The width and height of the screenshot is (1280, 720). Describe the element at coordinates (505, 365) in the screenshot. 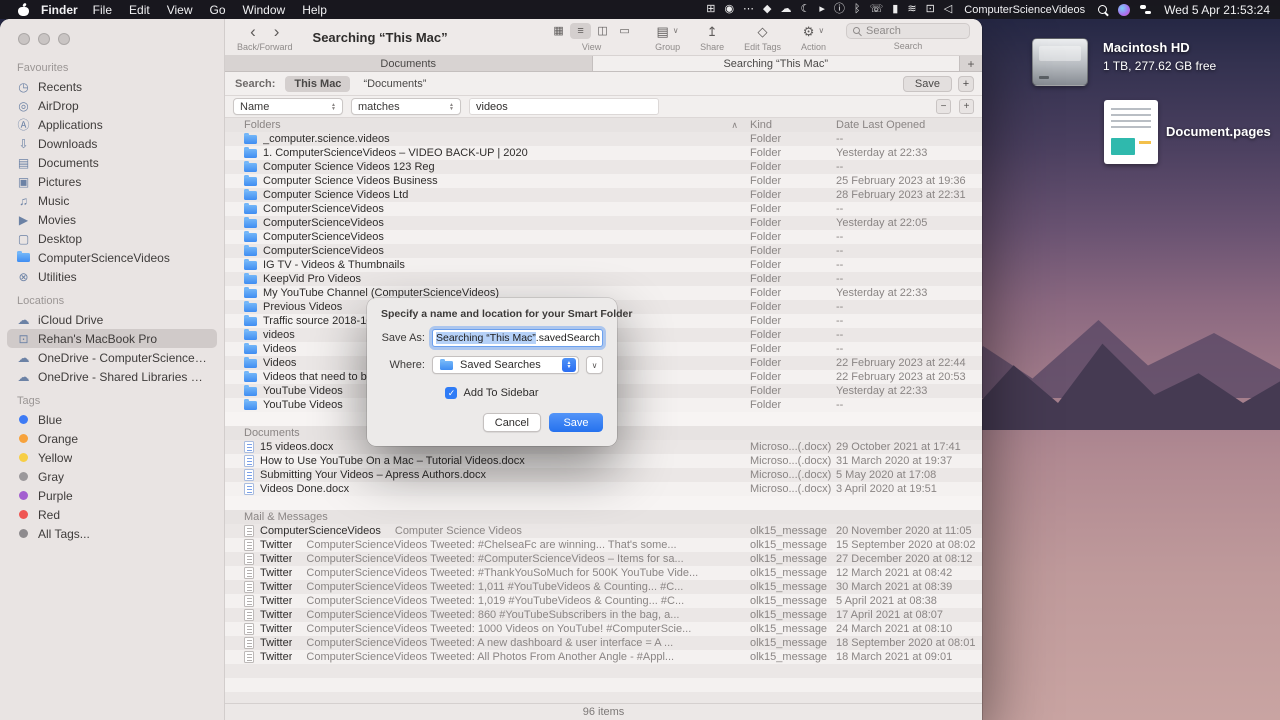

I see `where-popup: Saved Searches ▲ ▼` at that location.